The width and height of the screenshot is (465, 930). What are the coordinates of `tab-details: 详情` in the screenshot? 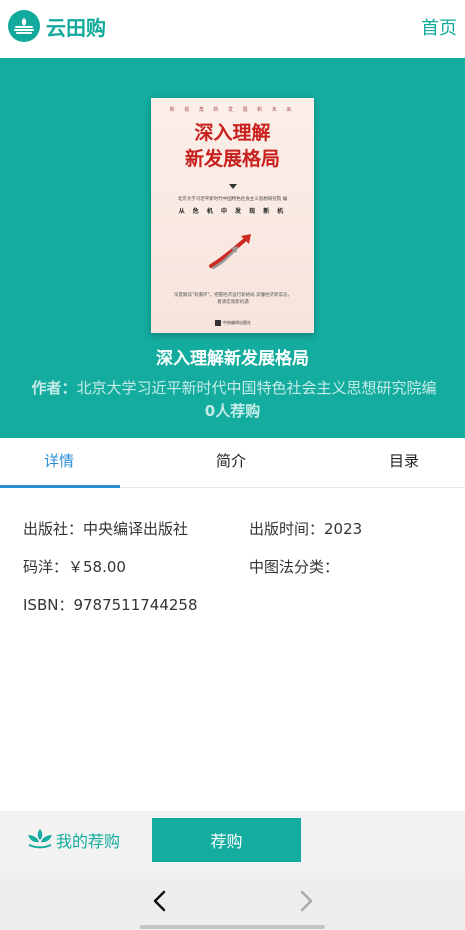 It's located at (59, 460).